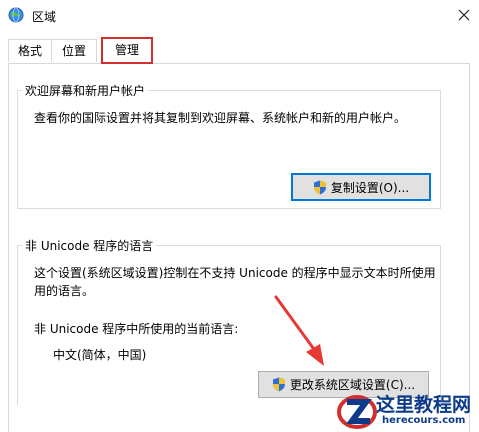  I want to click on tab-label: 格式, so click(29, 51).